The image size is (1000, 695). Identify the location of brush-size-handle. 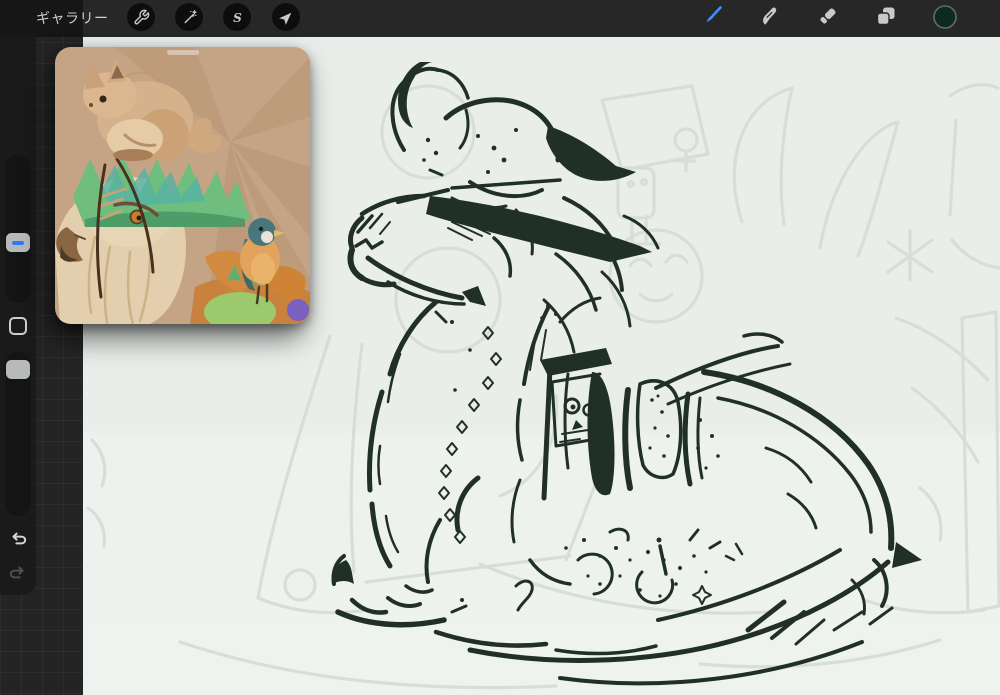
(18, 242).